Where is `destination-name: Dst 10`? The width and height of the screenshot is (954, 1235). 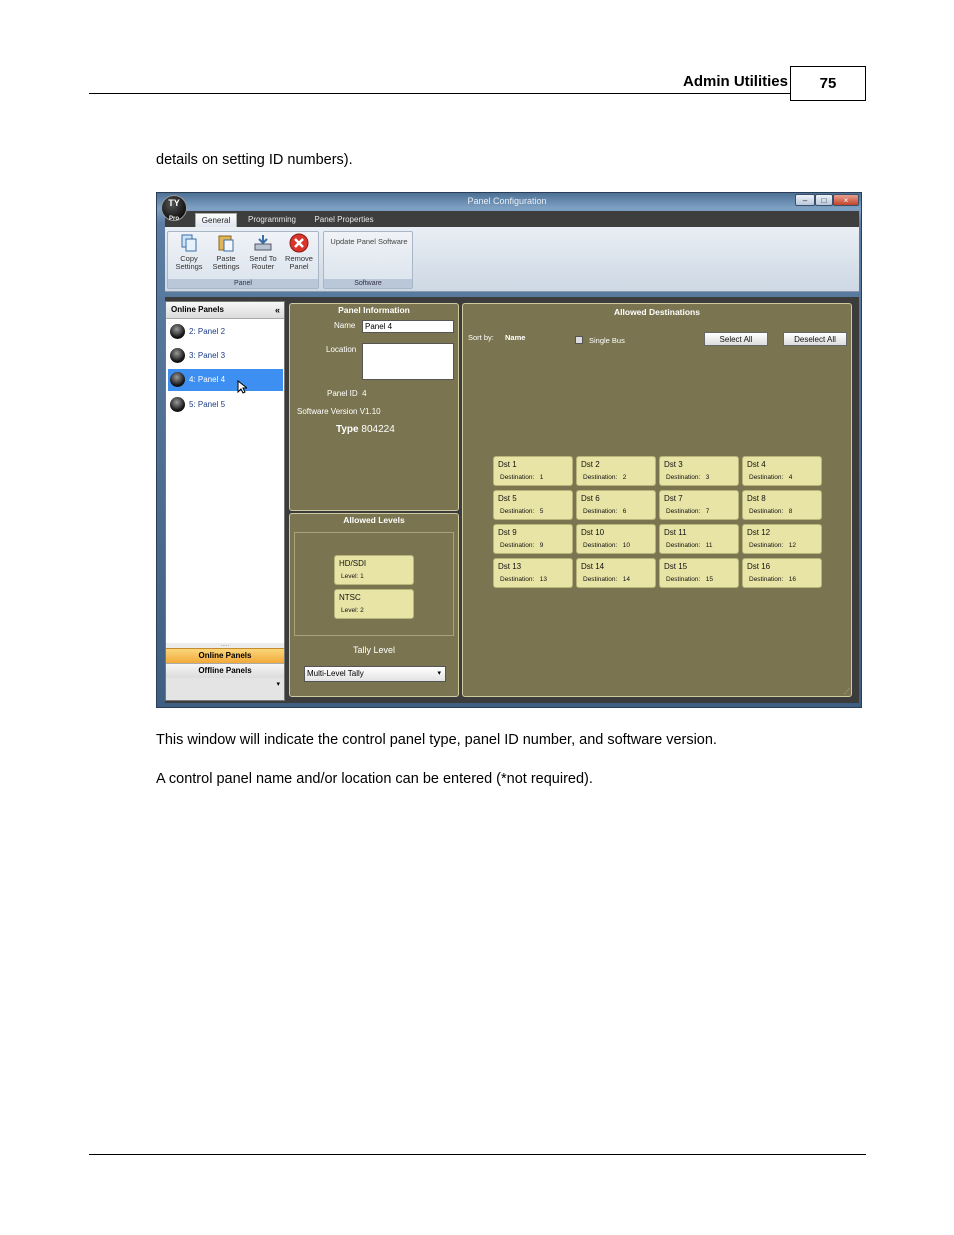
destination-name: Dst 10 is located at coordinates (593, 532).